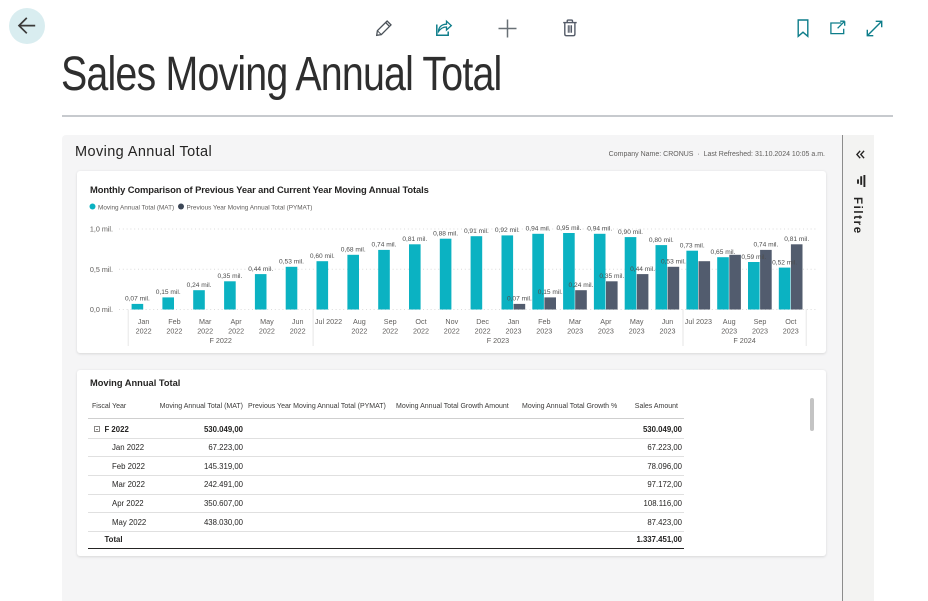  What do you see at coordinates (101, 229) in the screenshot?
I see `svg-text: 1,0 mil.` at bounding box center [101, 229].